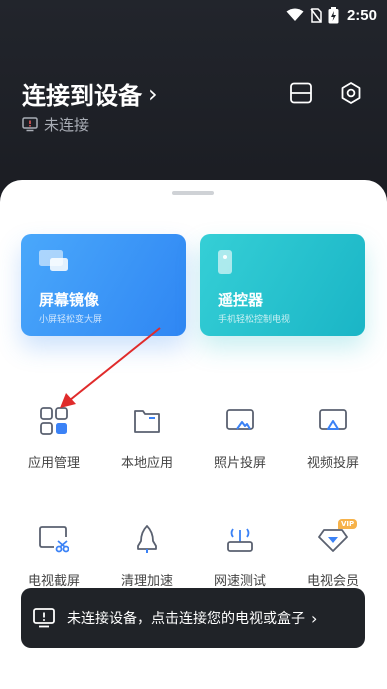  I want to click on page-title: 连接到设备, so click(82, 96).